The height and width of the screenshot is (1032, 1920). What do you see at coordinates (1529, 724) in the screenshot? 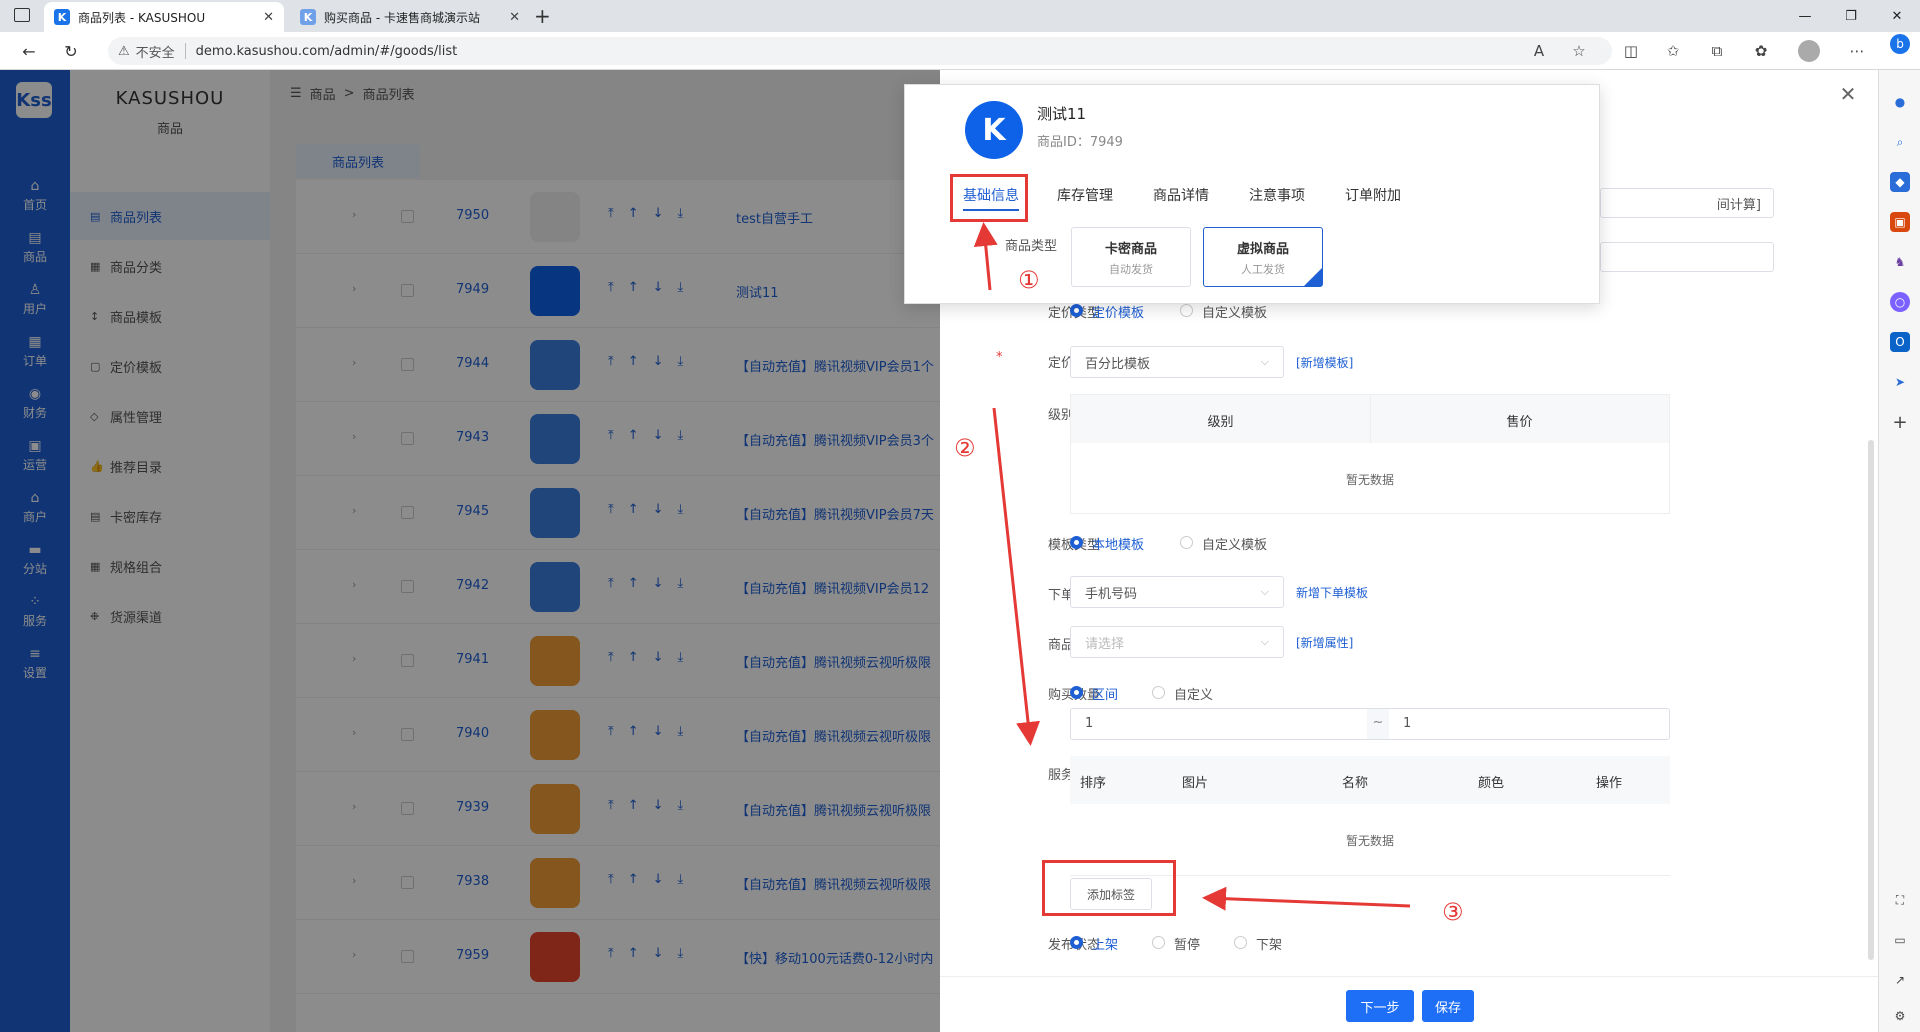
I see `quantity-max-input: 1` at bounding box center [1529, 724].